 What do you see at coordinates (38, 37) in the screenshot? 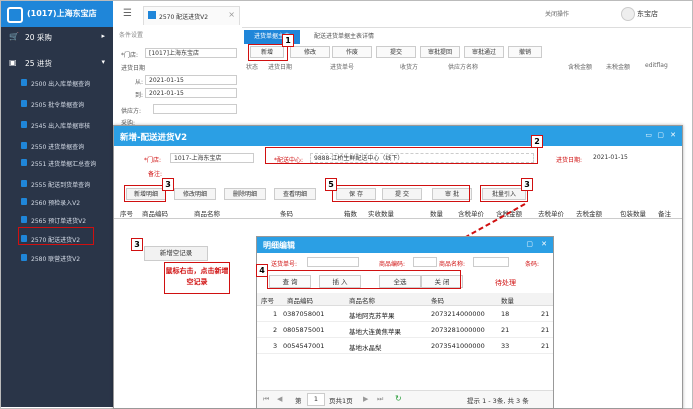
I see `menu-label: 20 采购` at bounding box center [38, 37].